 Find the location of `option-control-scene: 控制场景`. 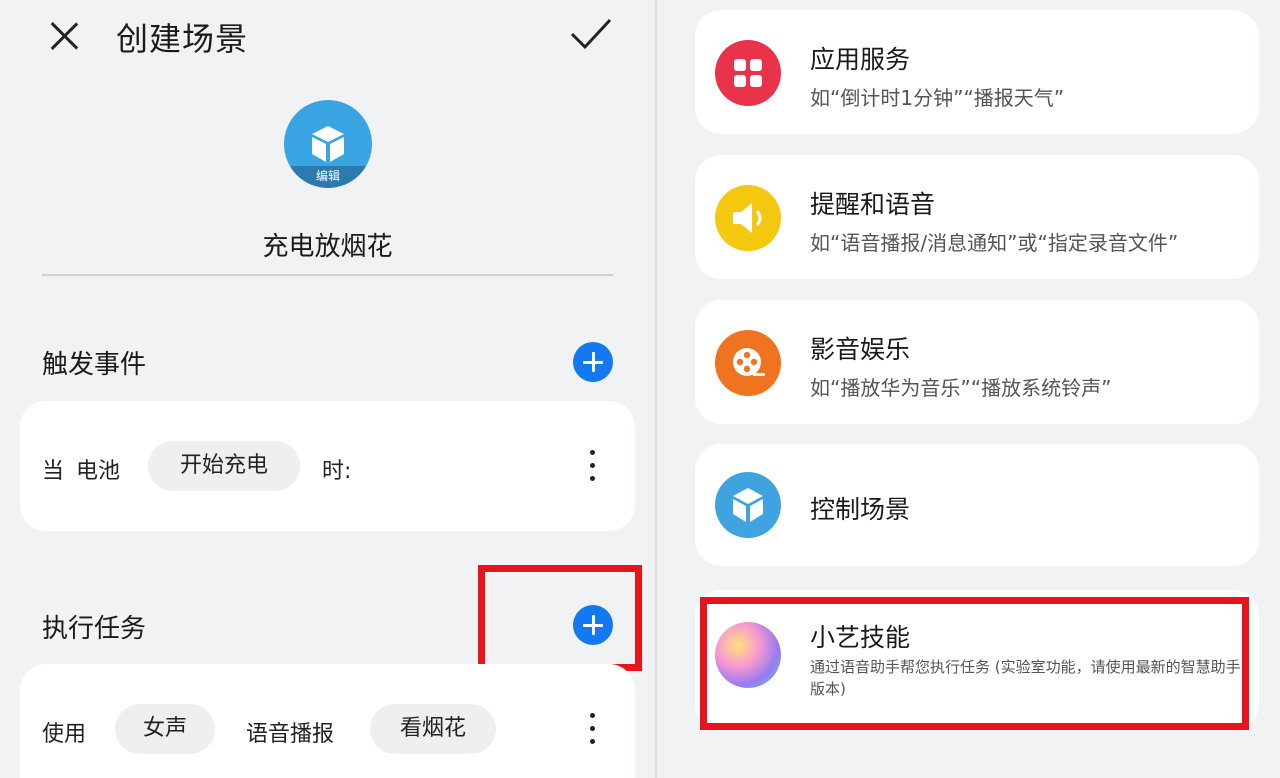

option-control-scene: 控制场景 is located at coordinates (977, 505).